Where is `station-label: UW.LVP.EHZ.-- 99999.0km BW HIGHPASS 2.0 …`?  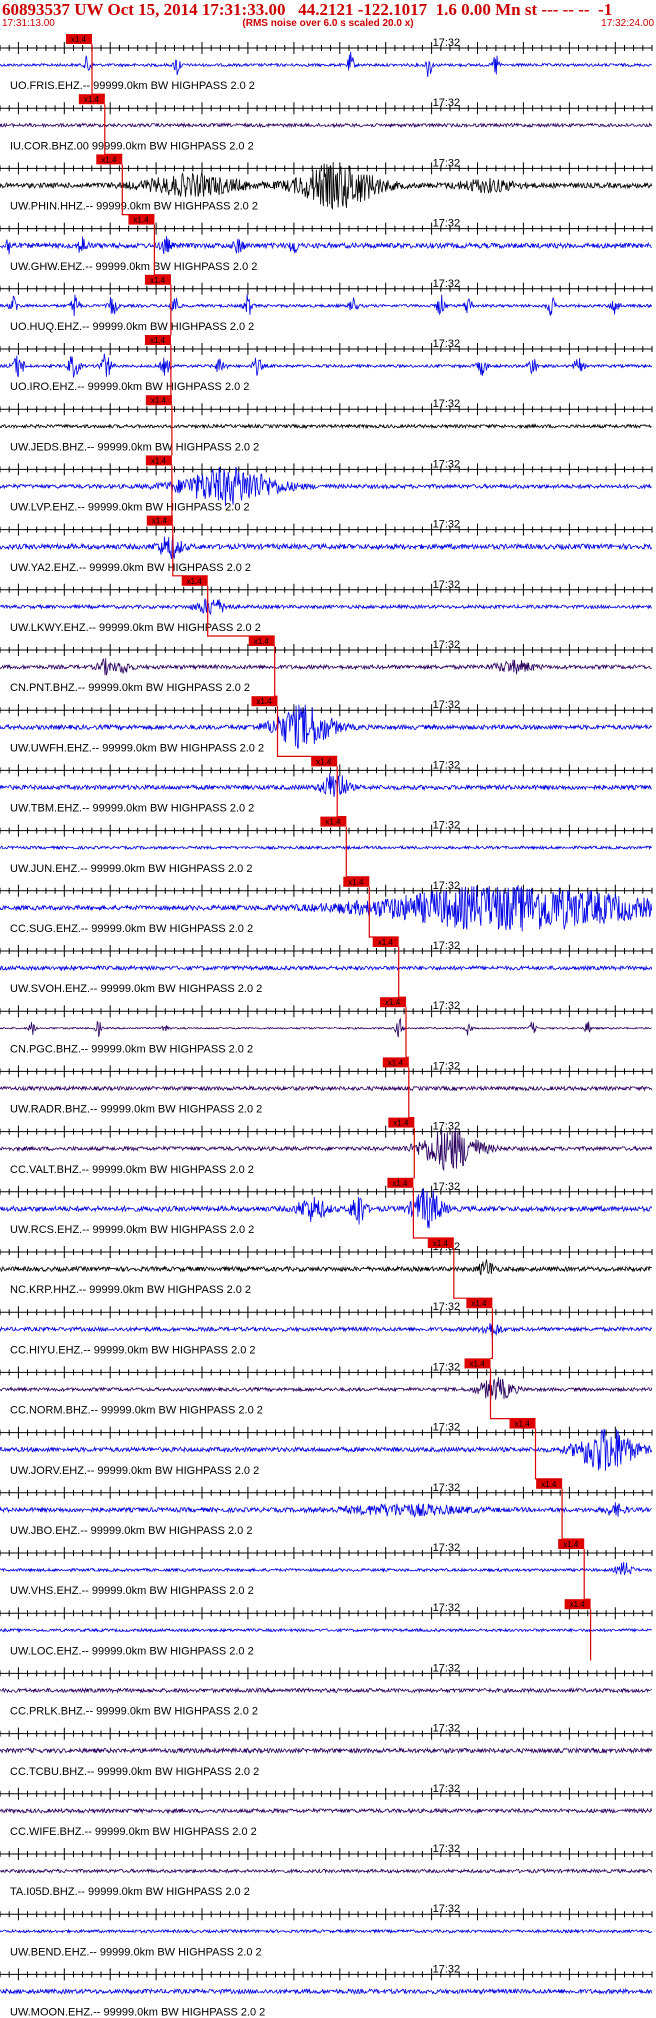 station-label: UW.LVP.EHZ.-- 99999.0km BW HIGHPASS 2.0 … is located at coordinates (130, 508).